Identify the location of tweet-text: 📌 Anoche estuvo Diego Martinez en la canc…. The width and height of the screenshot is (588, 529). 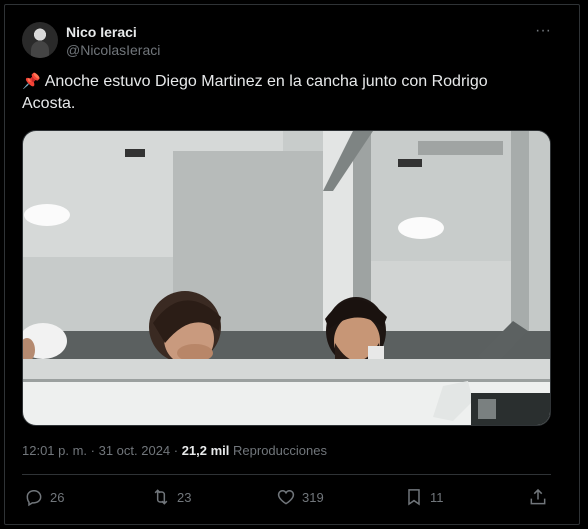
(282, 93).